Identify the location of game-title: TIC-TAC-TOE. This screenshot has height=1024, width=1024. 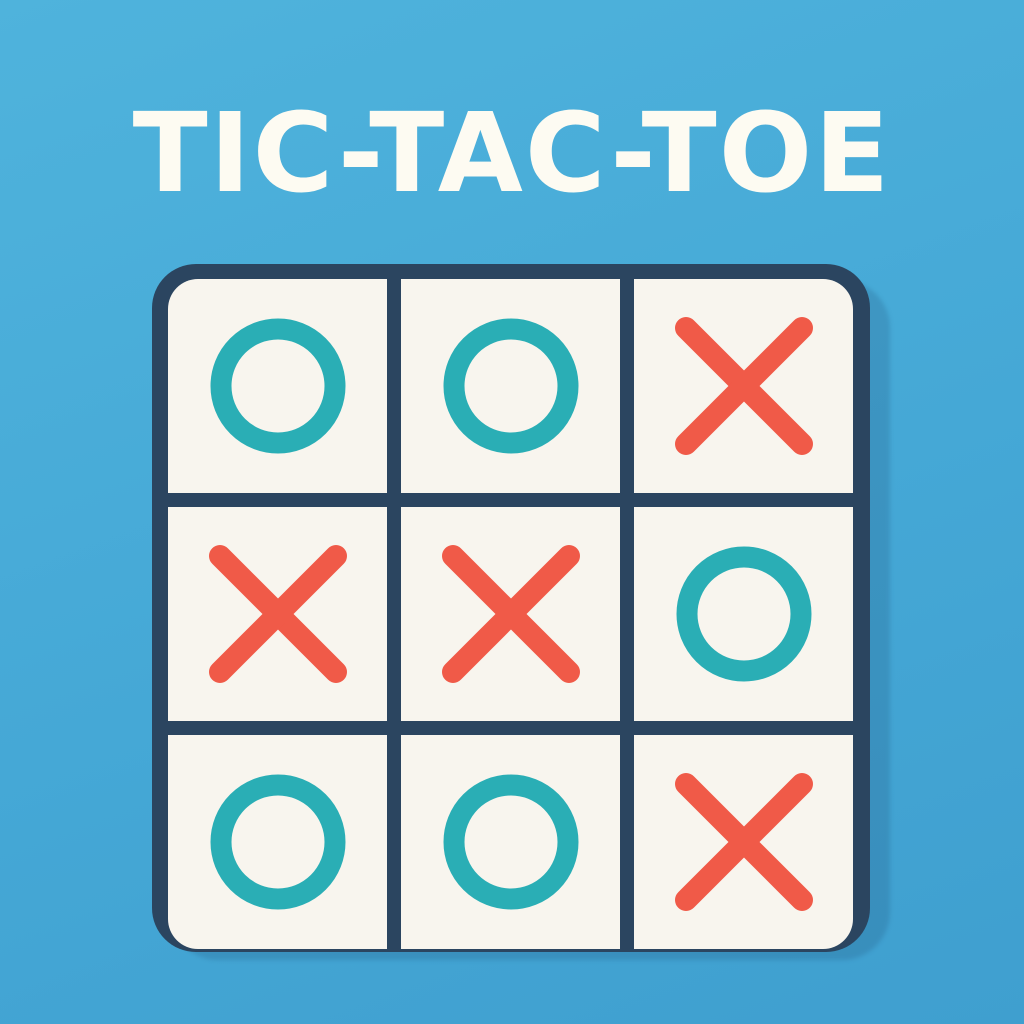
(512, 153).